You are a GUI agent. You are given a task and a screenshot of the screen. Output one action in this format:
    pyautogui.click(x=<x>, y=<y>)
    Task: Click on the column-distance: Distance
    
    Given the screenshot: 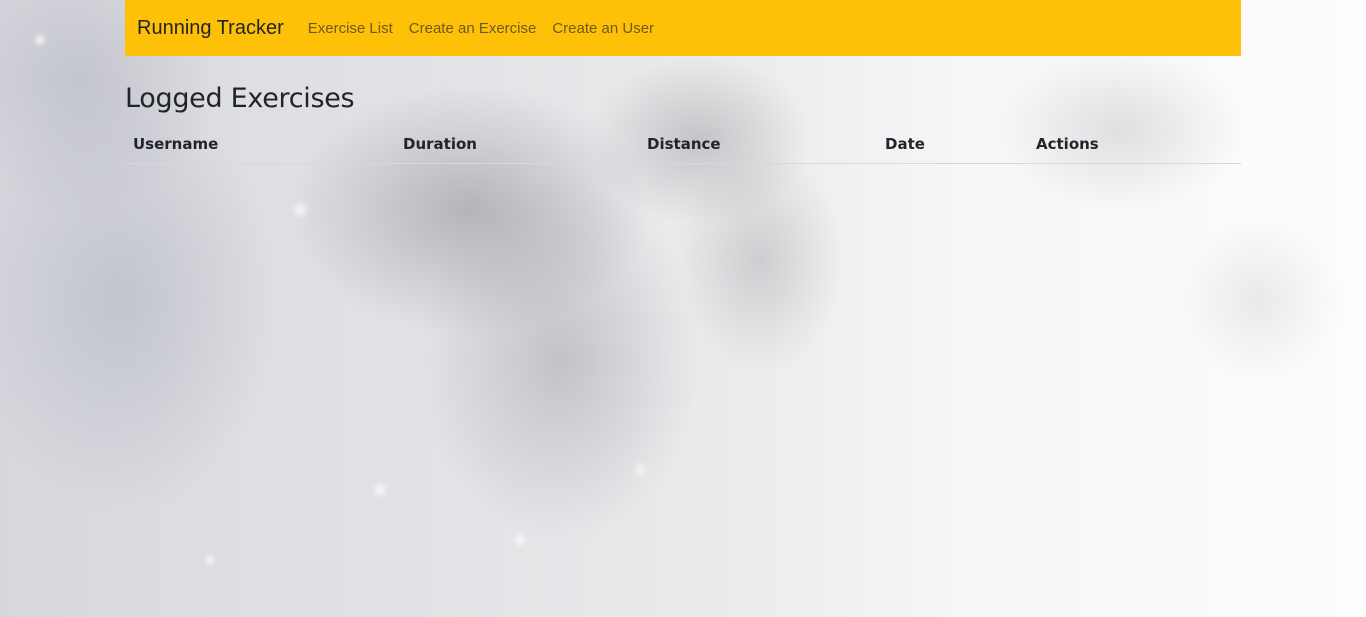 What is the action you would take?
    pyautogui.click(x=758, y=147)
    